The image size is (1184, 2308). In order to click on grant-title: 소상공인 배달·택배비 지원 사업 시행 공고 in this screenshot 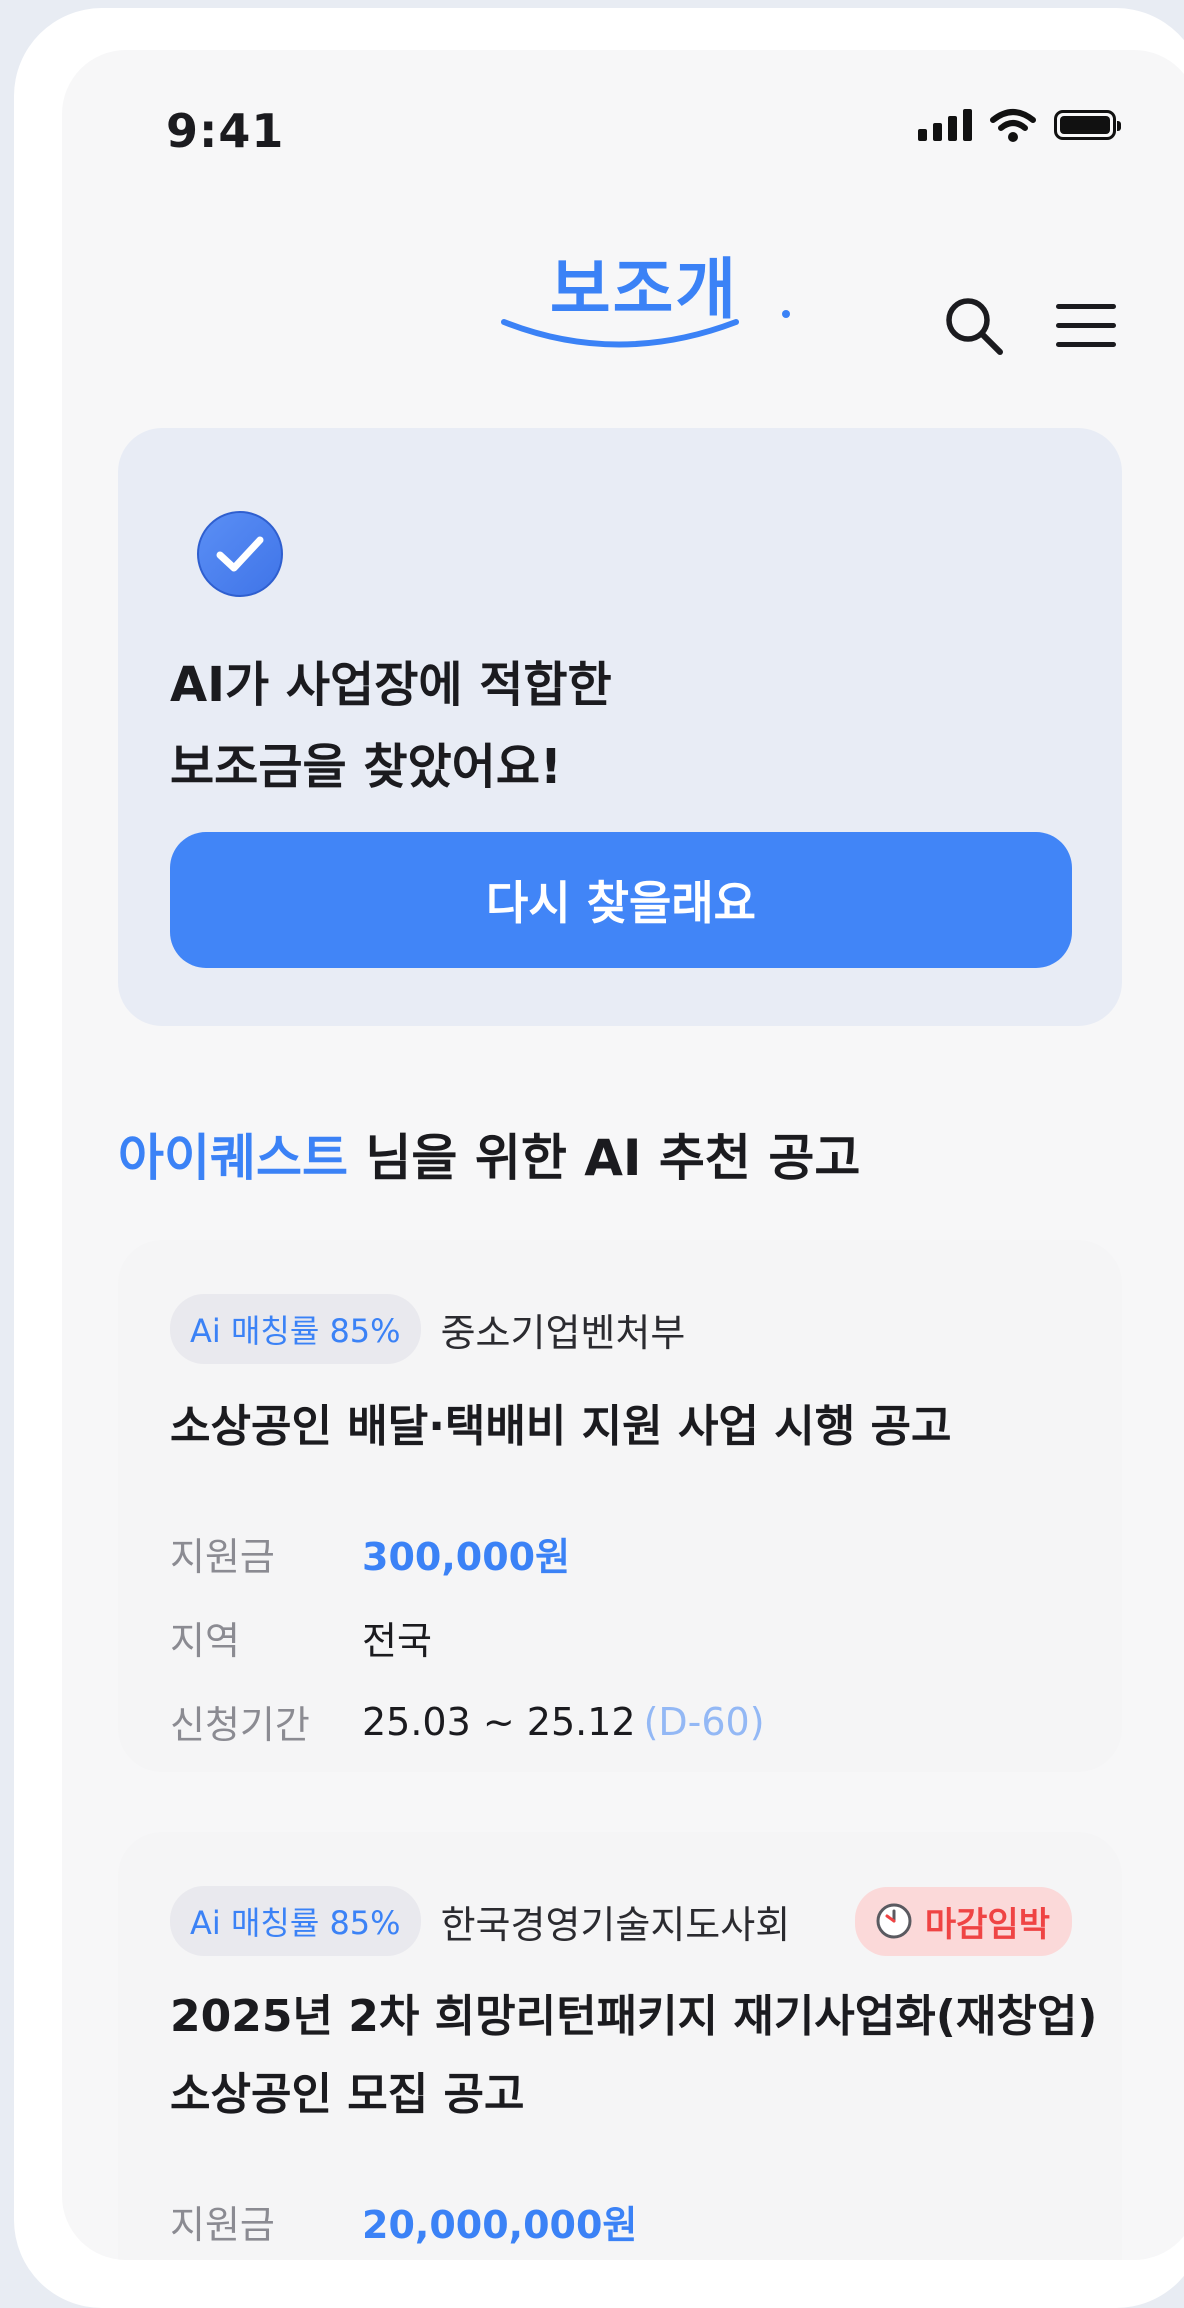, I will do `click(561, 1426)`.